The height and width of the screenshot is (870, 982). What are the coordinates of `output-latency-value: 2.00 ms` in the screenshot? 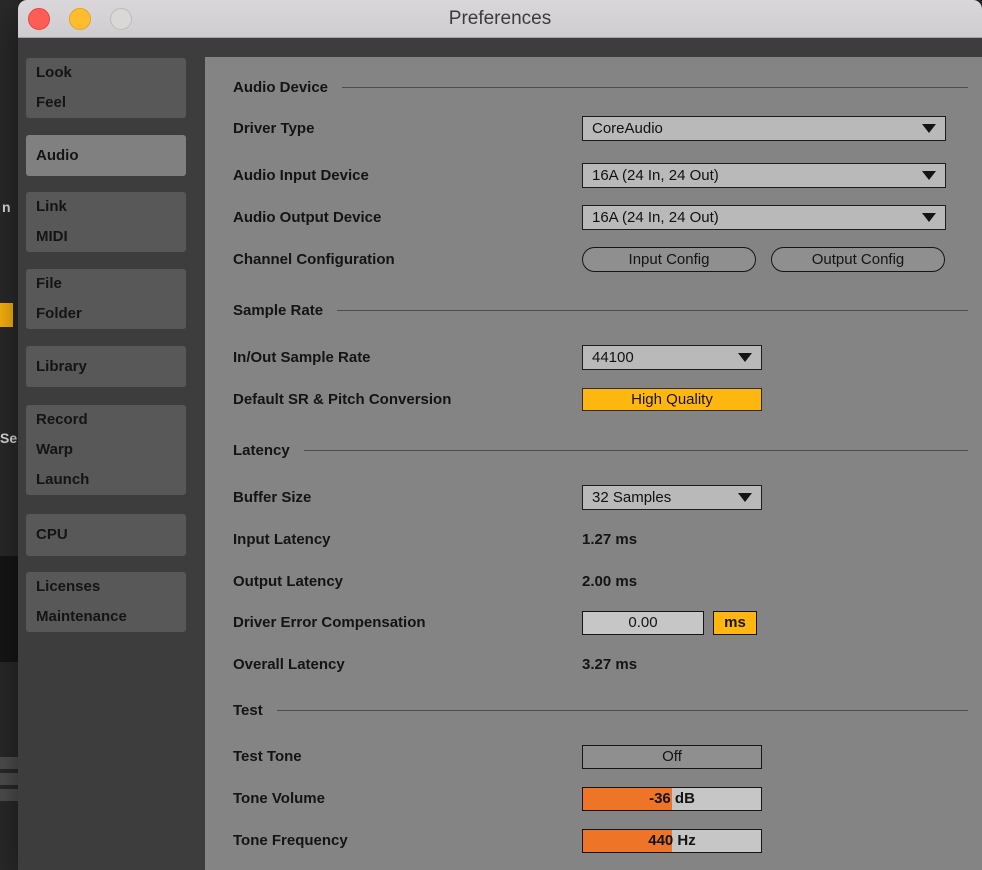 It's located at (610, 581).